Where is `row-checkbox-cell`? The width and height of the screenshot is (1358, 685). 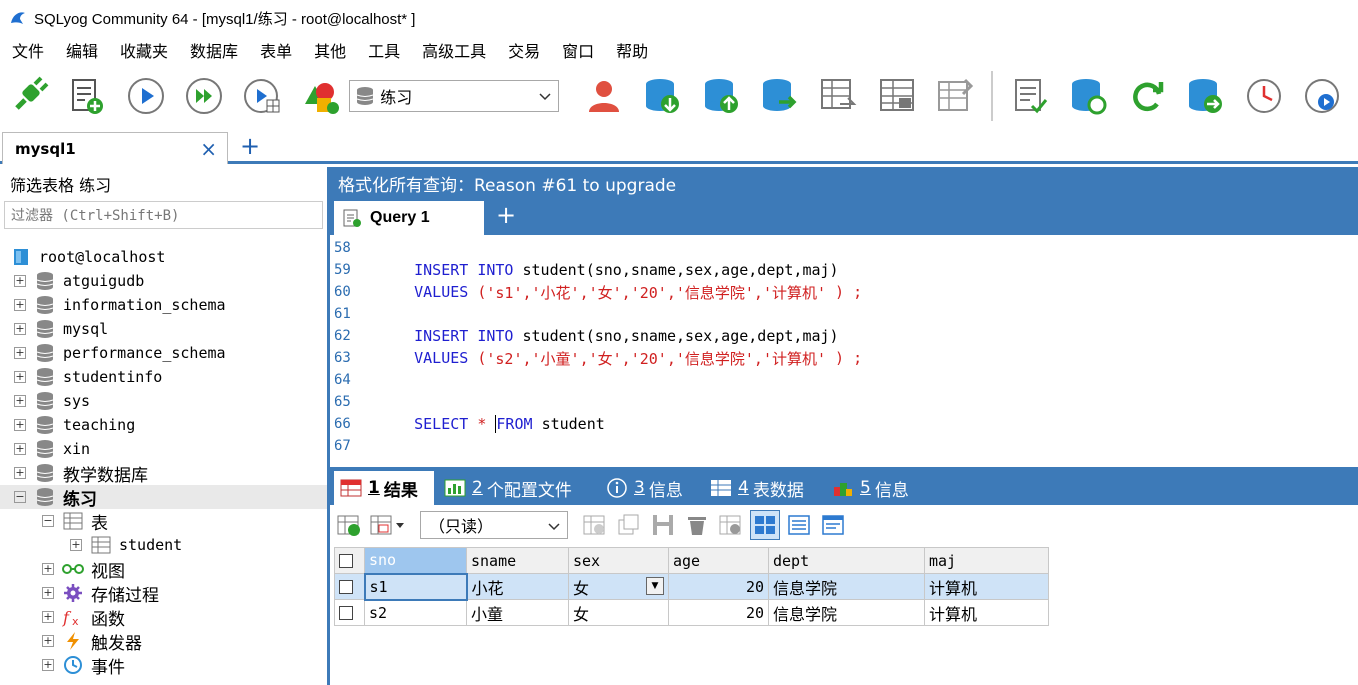
row-checkbox-cell is located at coordinates (349, 612).